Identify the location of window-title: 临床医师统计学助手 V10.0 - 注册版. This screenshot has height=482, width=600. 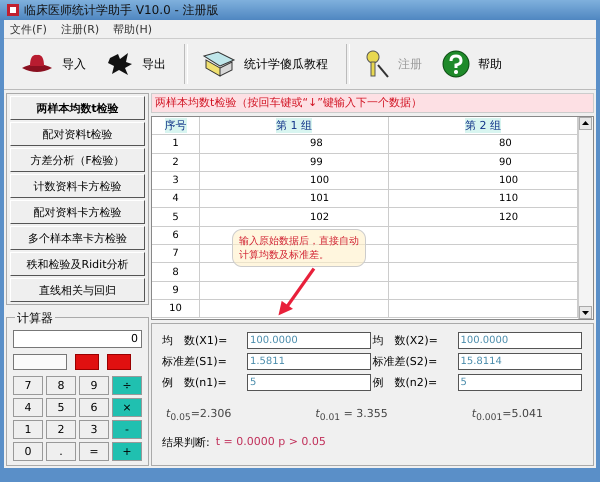
(121, 10).